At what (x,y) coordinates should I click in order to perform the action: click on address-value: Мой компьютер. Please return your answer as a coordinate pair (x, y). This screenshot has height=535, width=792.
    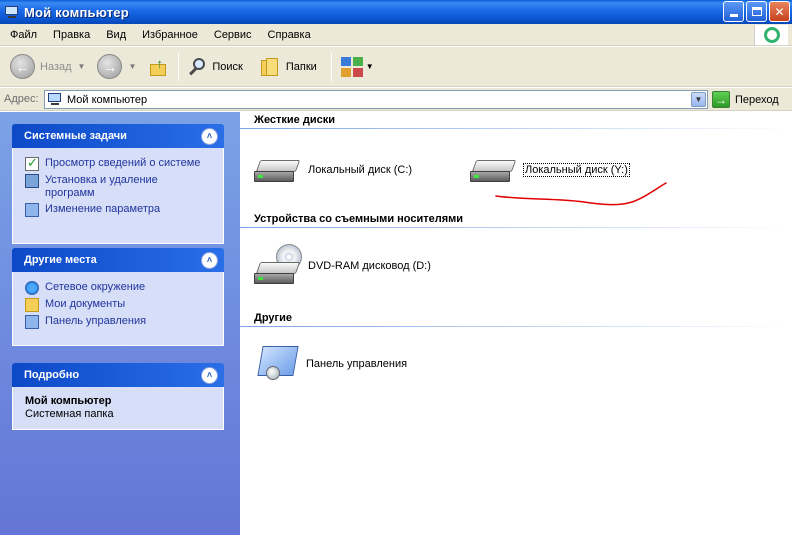
    Looking at the image, I should click on (107, 99).